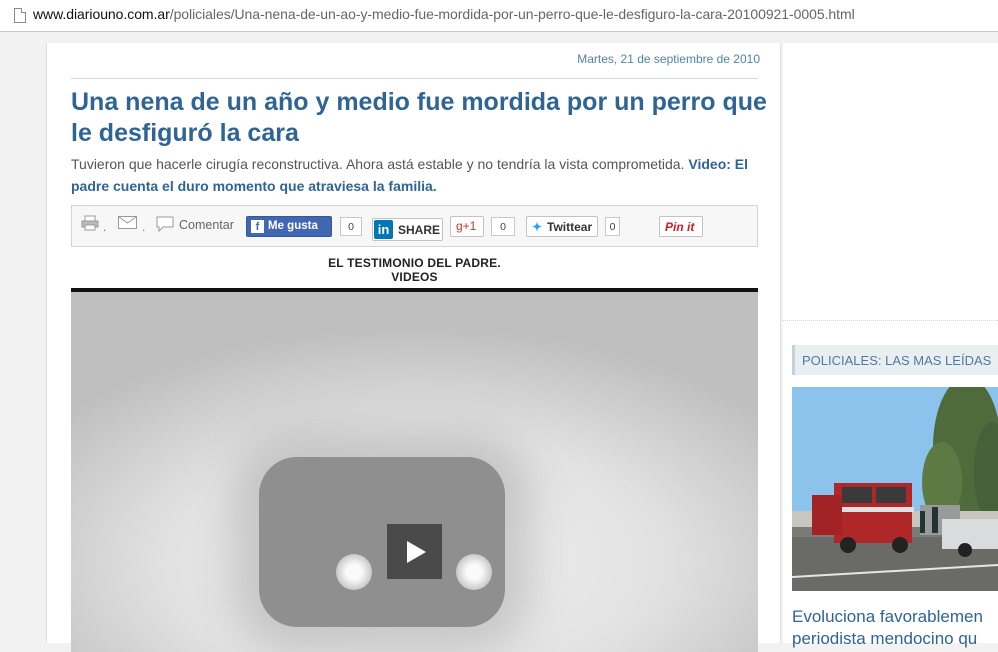 The width and height of the screenshot is (998, 652). What do you see at coordinates (503, 226) in the screenshot?
I see `google-plus-count: 0` at bounding box center [503, 226].